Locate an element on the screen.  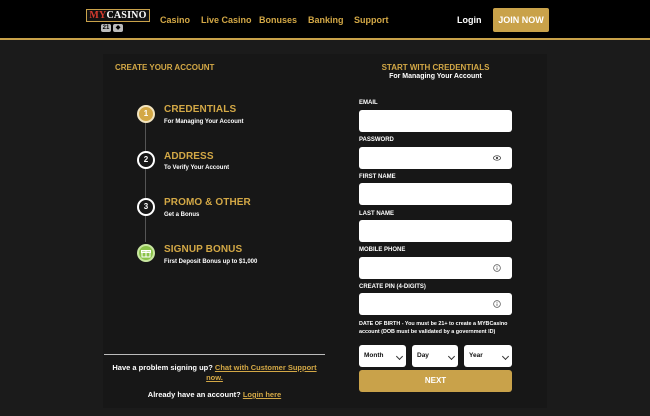
step-3-indicator: 3 is located at coordinates (146, 207).